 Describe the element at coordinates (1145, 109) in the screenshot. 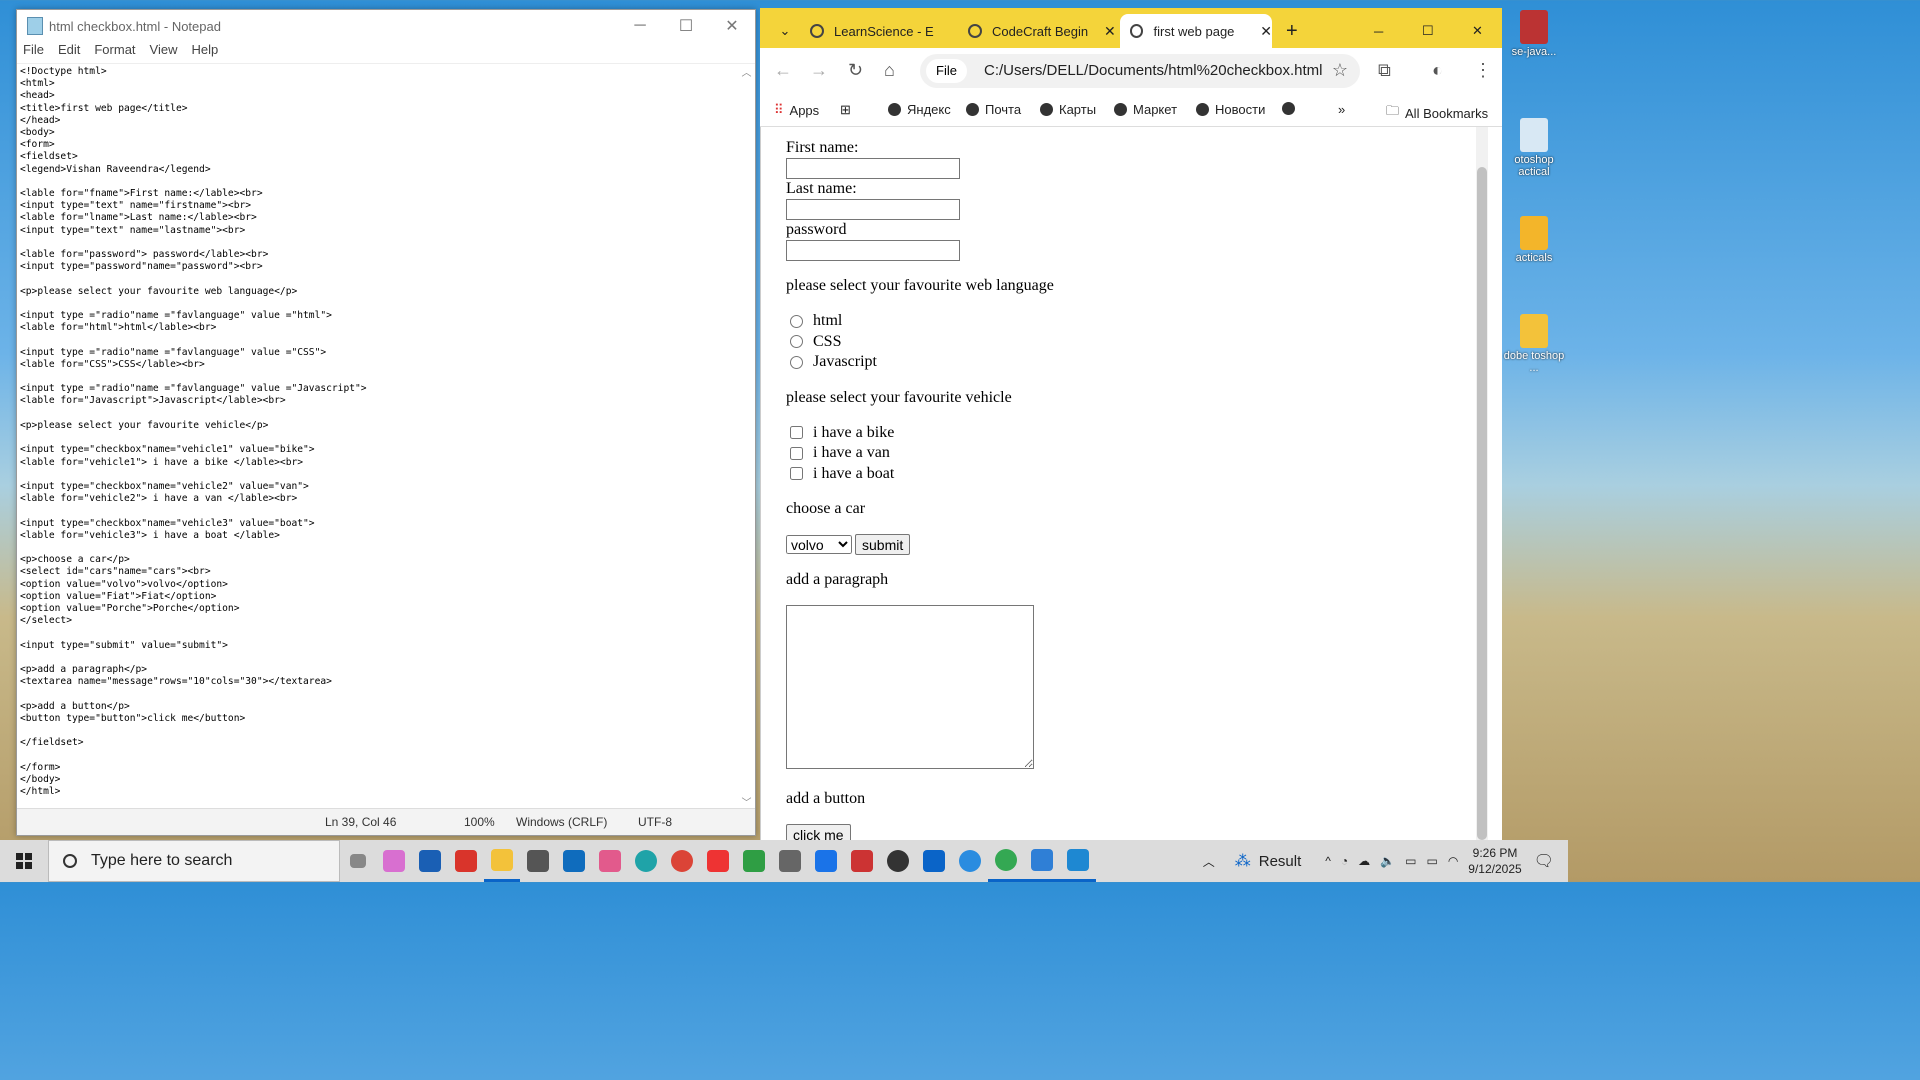

I see `bookmark-market: Маркет` at that location.